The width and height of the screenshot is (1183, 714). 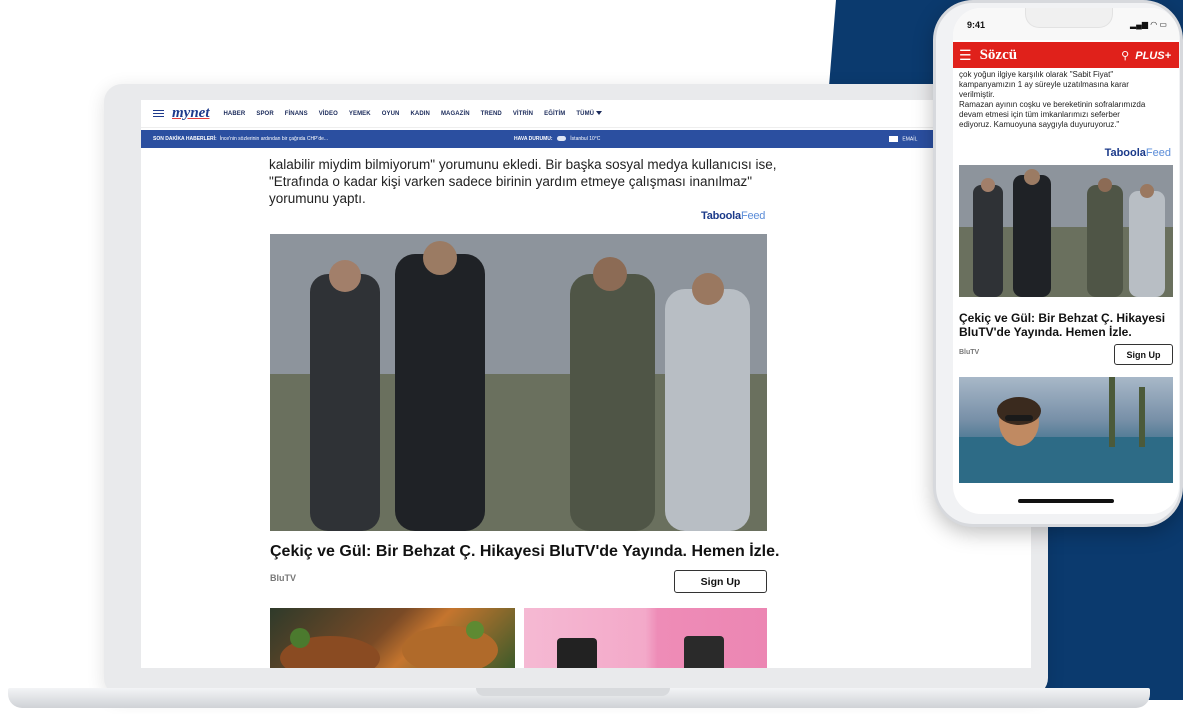 What do you see at coordinates (999, 55) in the screenshot?
I see `sozcu-logo: Sözcü` at bounding box center [999, 55].